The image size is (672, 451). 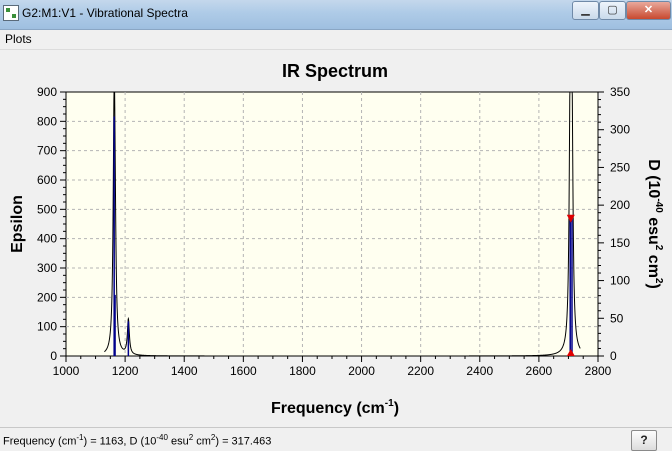 I want to click on y2-tick-label: 100, so click(x=620, y=281).